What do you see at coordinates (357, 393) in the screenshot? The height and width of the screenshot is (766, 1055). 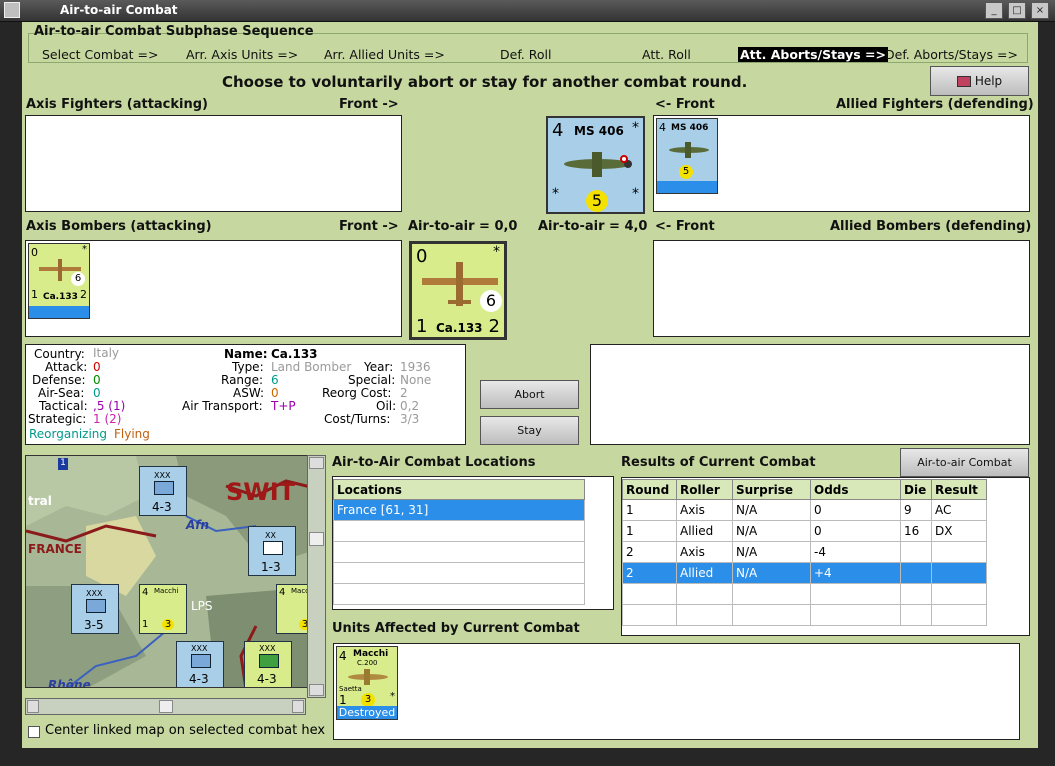 I see `reorgcost-key: Reorg Cost:` at bounding box center [357, 393].